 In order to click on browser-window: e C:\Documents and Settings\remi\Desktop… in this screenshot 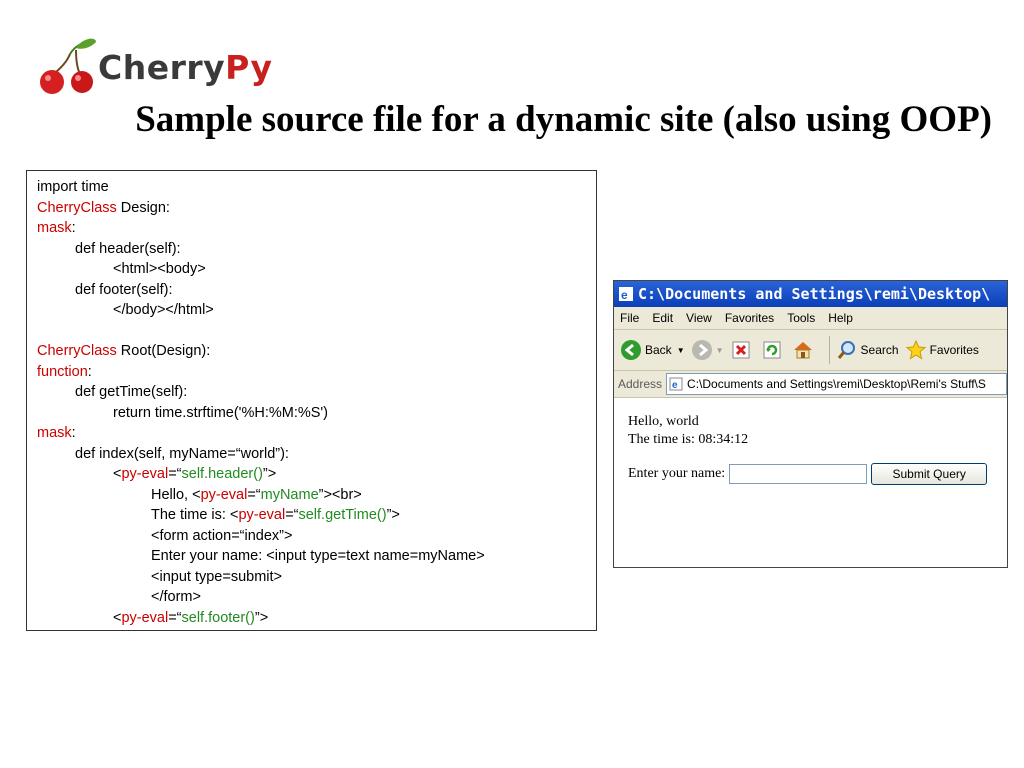, I will do `click(810, 424)`.